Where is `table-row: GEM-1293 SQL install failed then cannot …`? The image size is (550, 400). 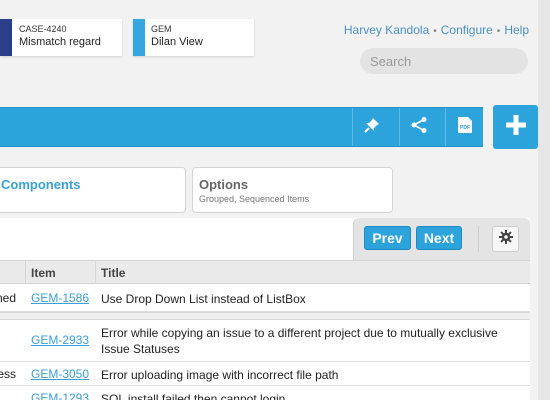 table-row: GEM-1293 SQL install failed then cannot … is located at coordinates (265, 393).